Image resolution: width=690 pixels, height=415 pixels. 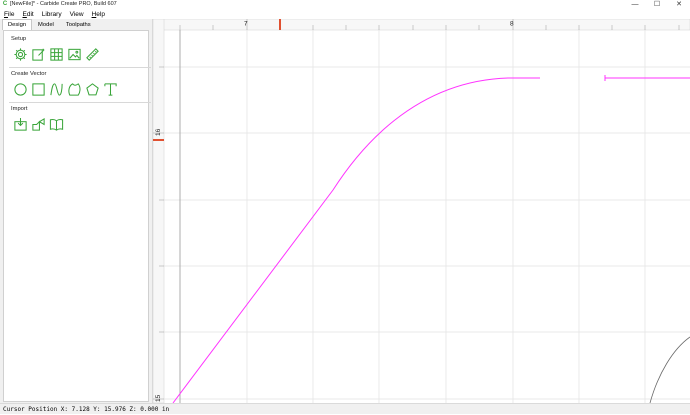 What do you see at coordinates (77, 14) in the screenshot?
I see `menu-view: View` at bounding box center [77, 14].